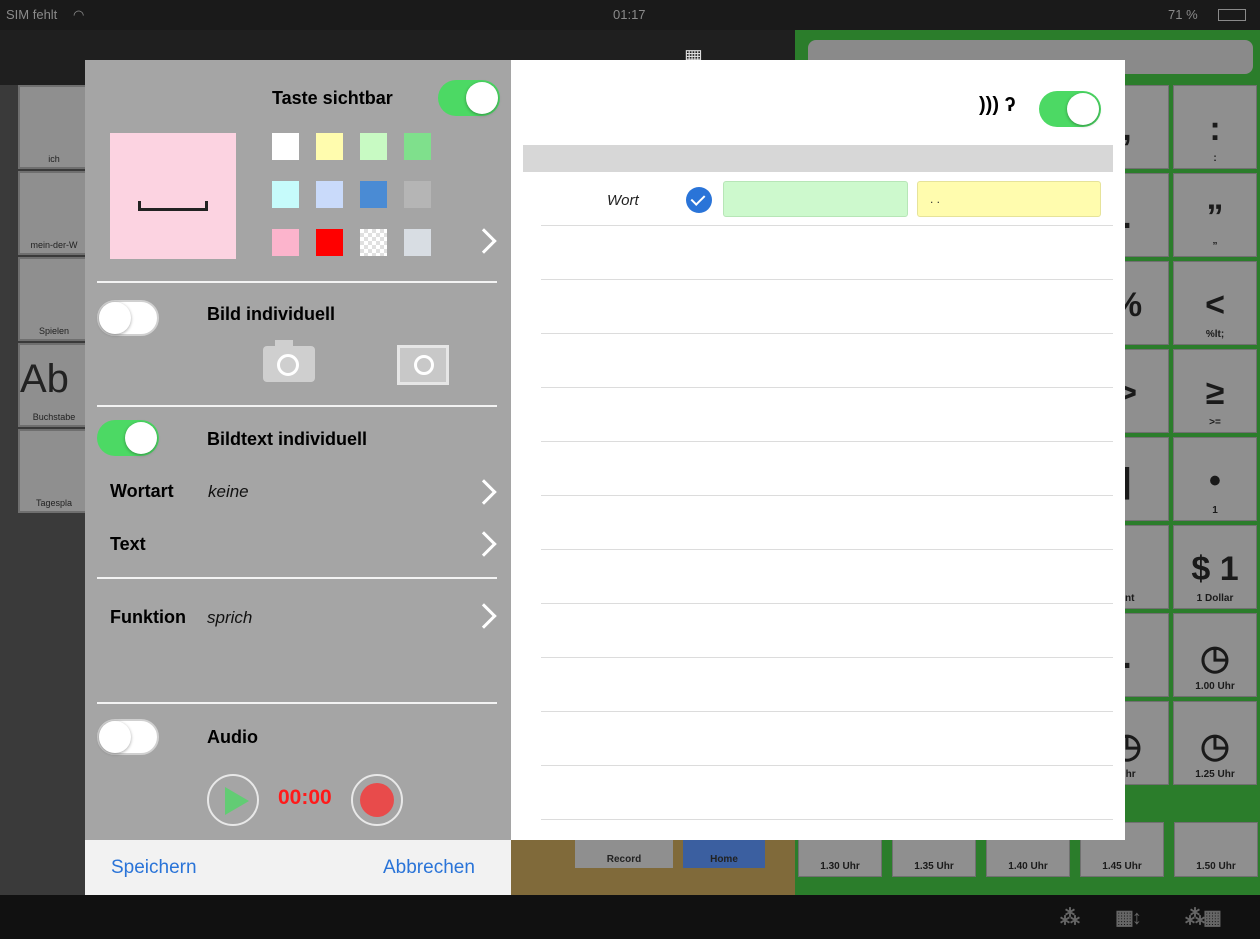 The height and width of the screenshot is (939, 1260). What do you see at coordinates (423, 365) in the screenshot?
I see `photo-library-icon` at bounding box center [423, 365].